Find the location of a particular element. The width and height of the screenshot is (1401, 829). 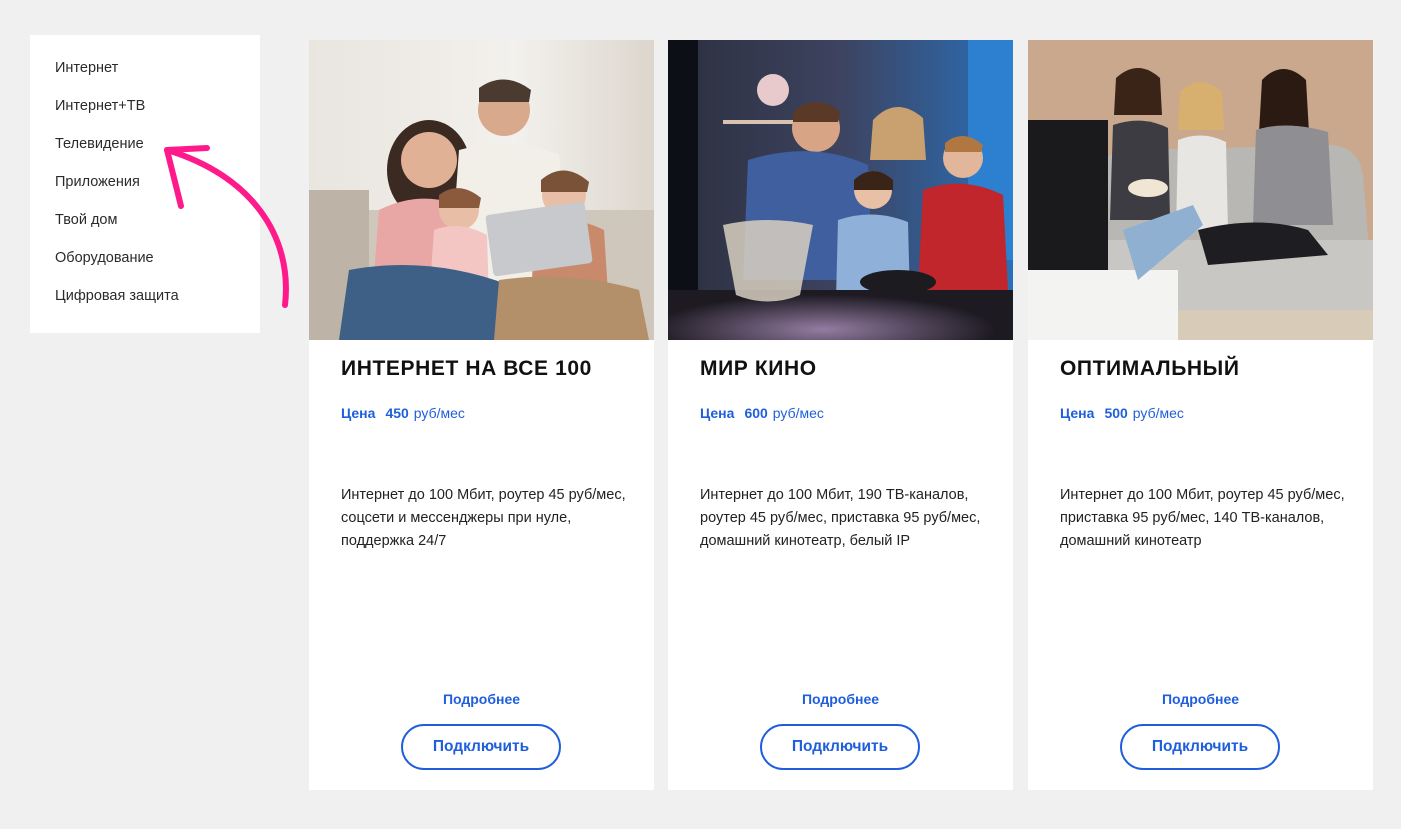

price-row: Цена 450 руб/мес is located at coordinates (403, 413).